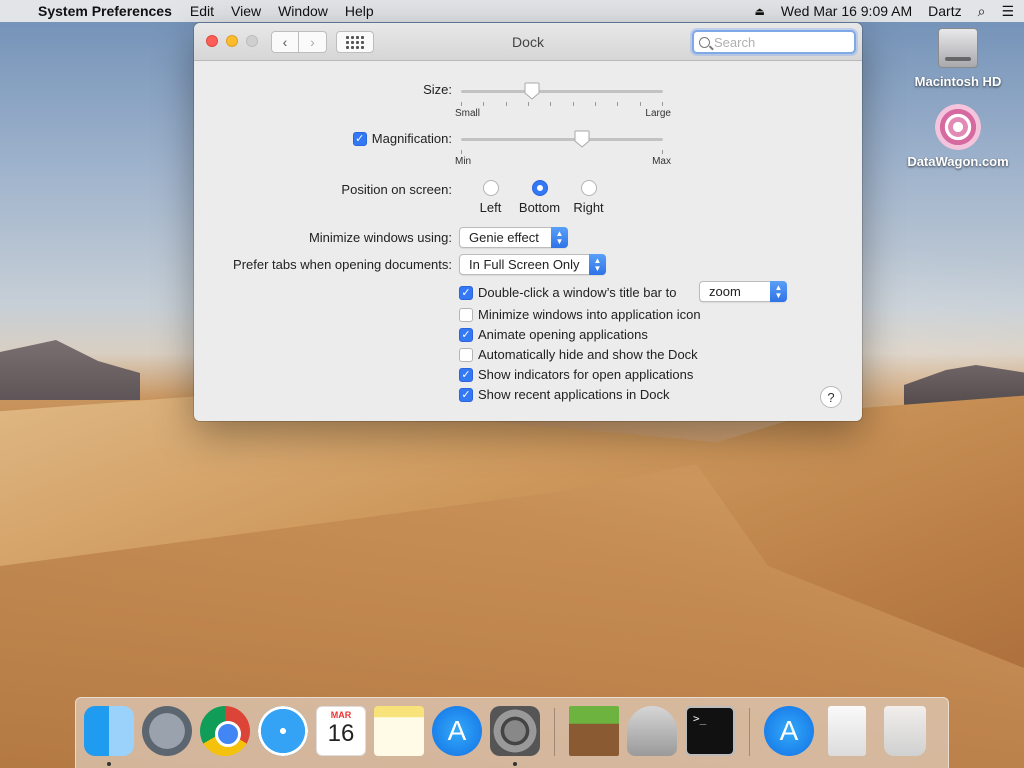 Image resolution: width=1024 pixels, height=768 pixels. Describe the element at coordinates (396, 189) in the screenshot. I see `position-label: Position on screen:` at that location.